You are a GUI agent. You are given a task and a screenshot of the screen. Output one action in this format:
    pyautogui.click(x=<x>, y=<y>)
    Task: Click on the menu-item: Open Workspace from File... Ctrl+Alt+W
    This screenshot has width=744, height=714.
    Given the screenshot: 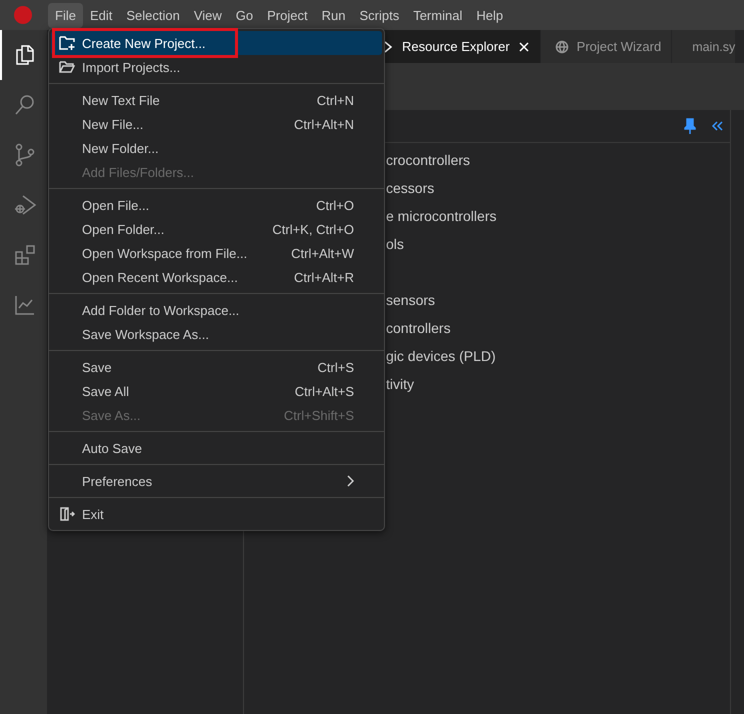 What is the action you would take?
    pyautogui.click(x=216, y=253)
    